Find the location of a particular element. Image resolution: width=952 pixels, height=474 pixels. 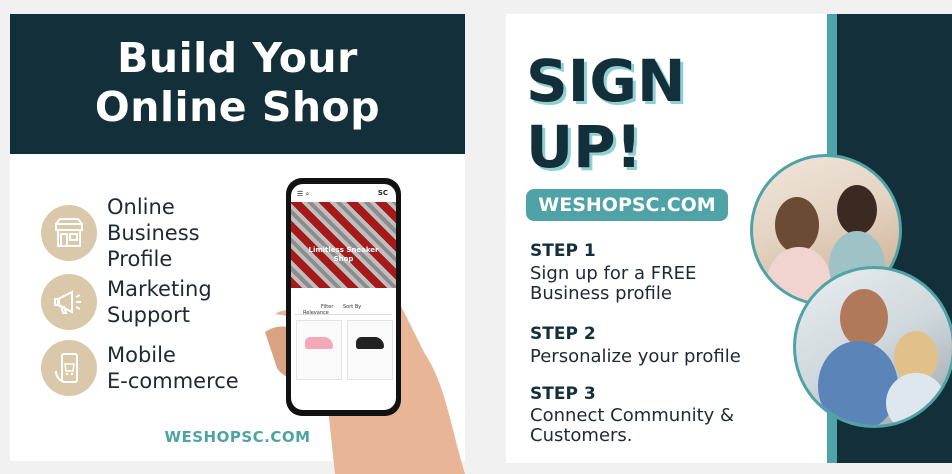

website-url-button: WESHOPSC.COM is located at coordinates (627, 205).